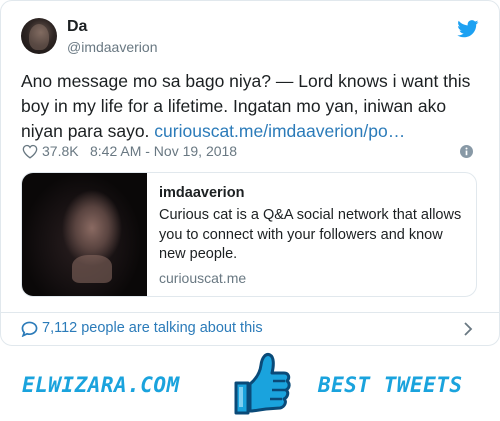 This screenshot has width=500, height=421. Describe the element at coordinates (202, 193) in the screenshot. I see `link-title: imdaaverion` at that location.